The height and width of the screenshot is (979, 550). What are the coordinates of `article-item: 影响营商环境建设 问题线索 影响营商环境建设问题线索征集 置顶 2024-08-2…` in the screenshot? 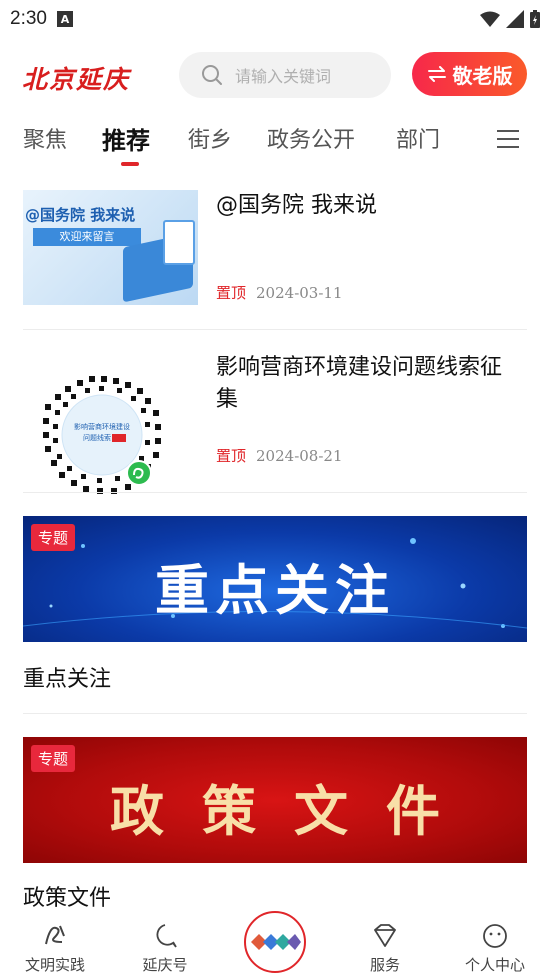 It's located at (275, 423).